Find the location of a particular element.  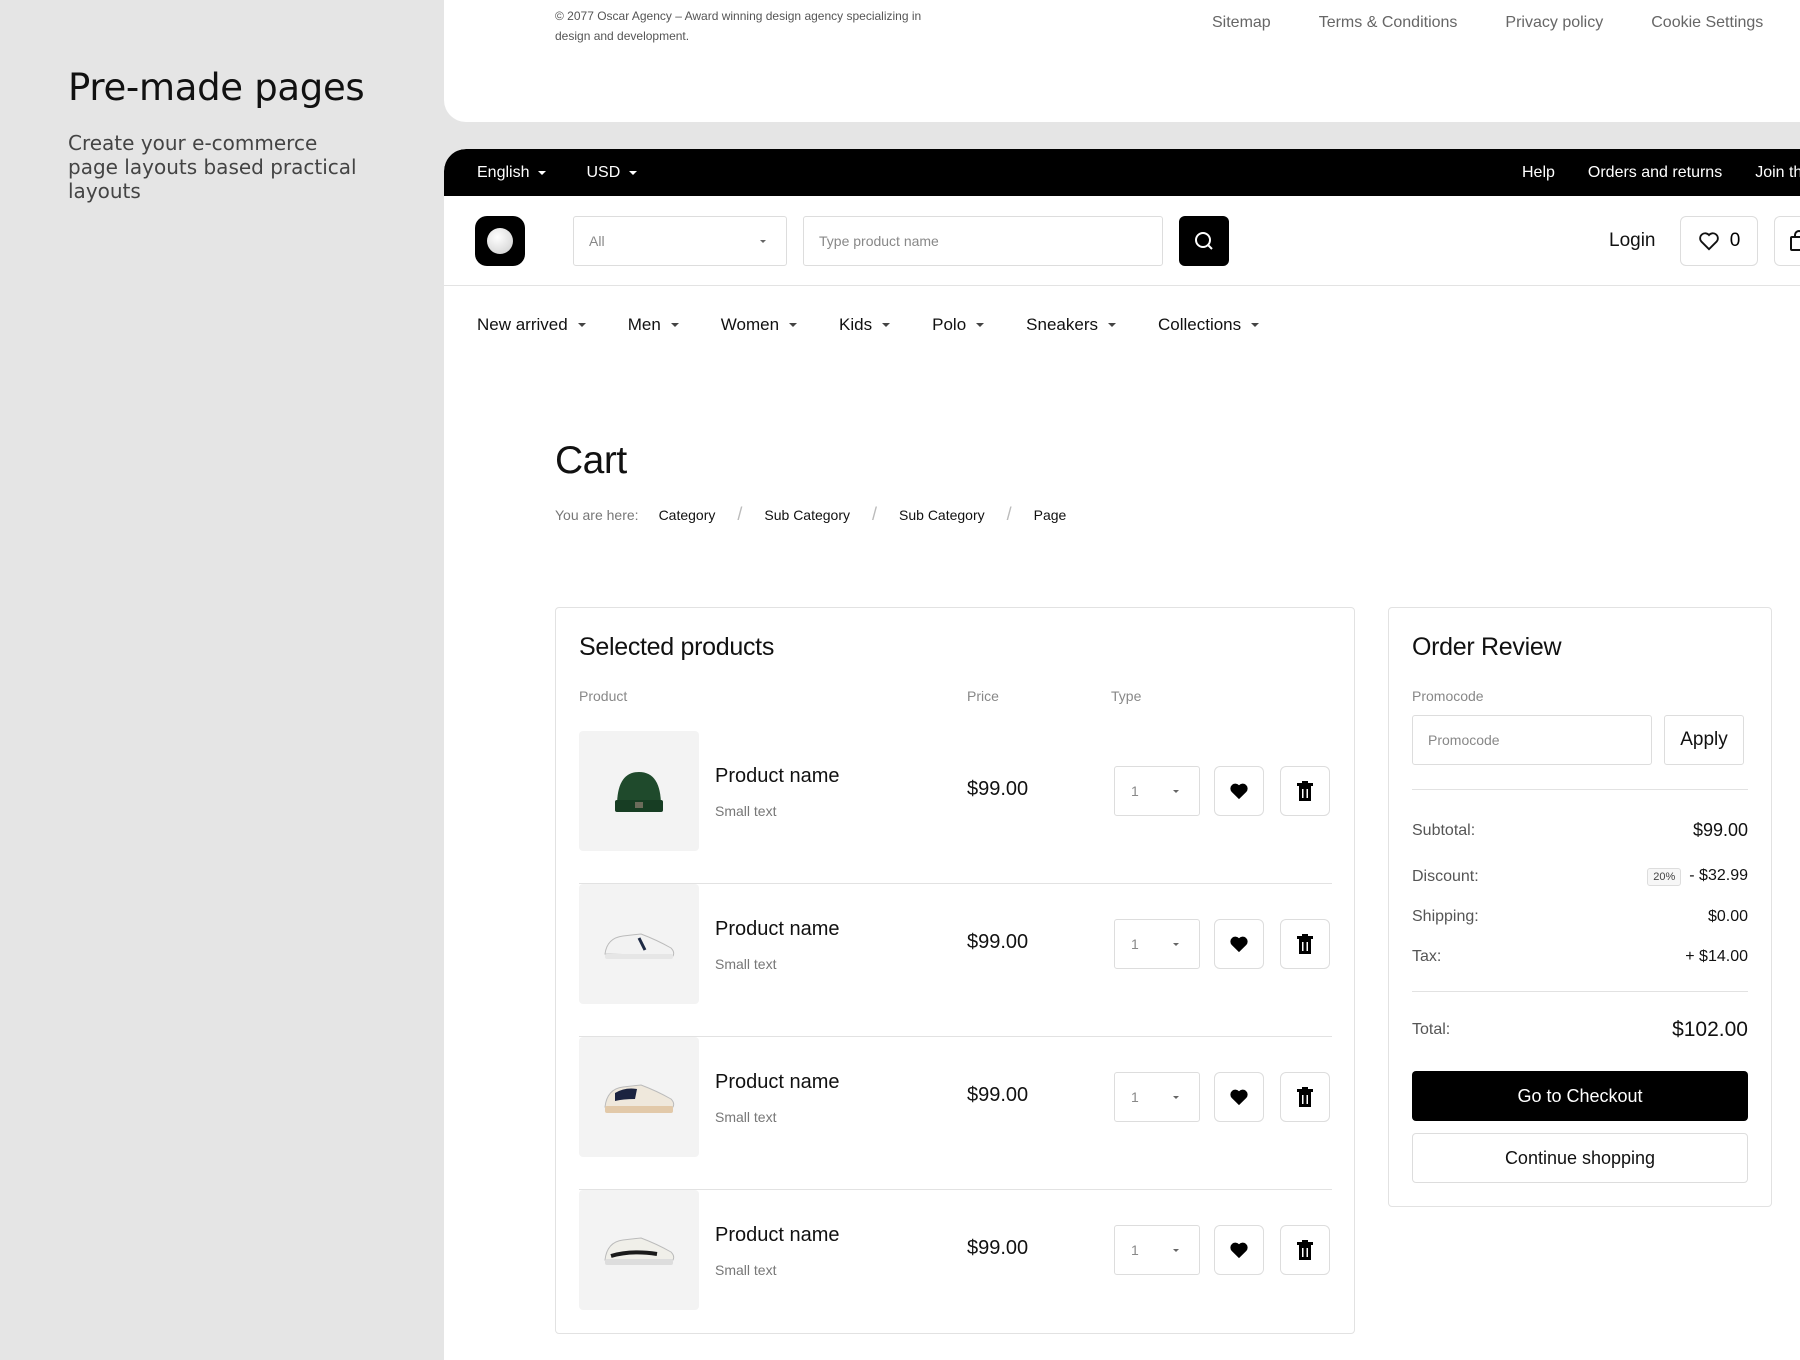

footer-link-sitemap: Sitemap is located at coordinates (1241, 23).